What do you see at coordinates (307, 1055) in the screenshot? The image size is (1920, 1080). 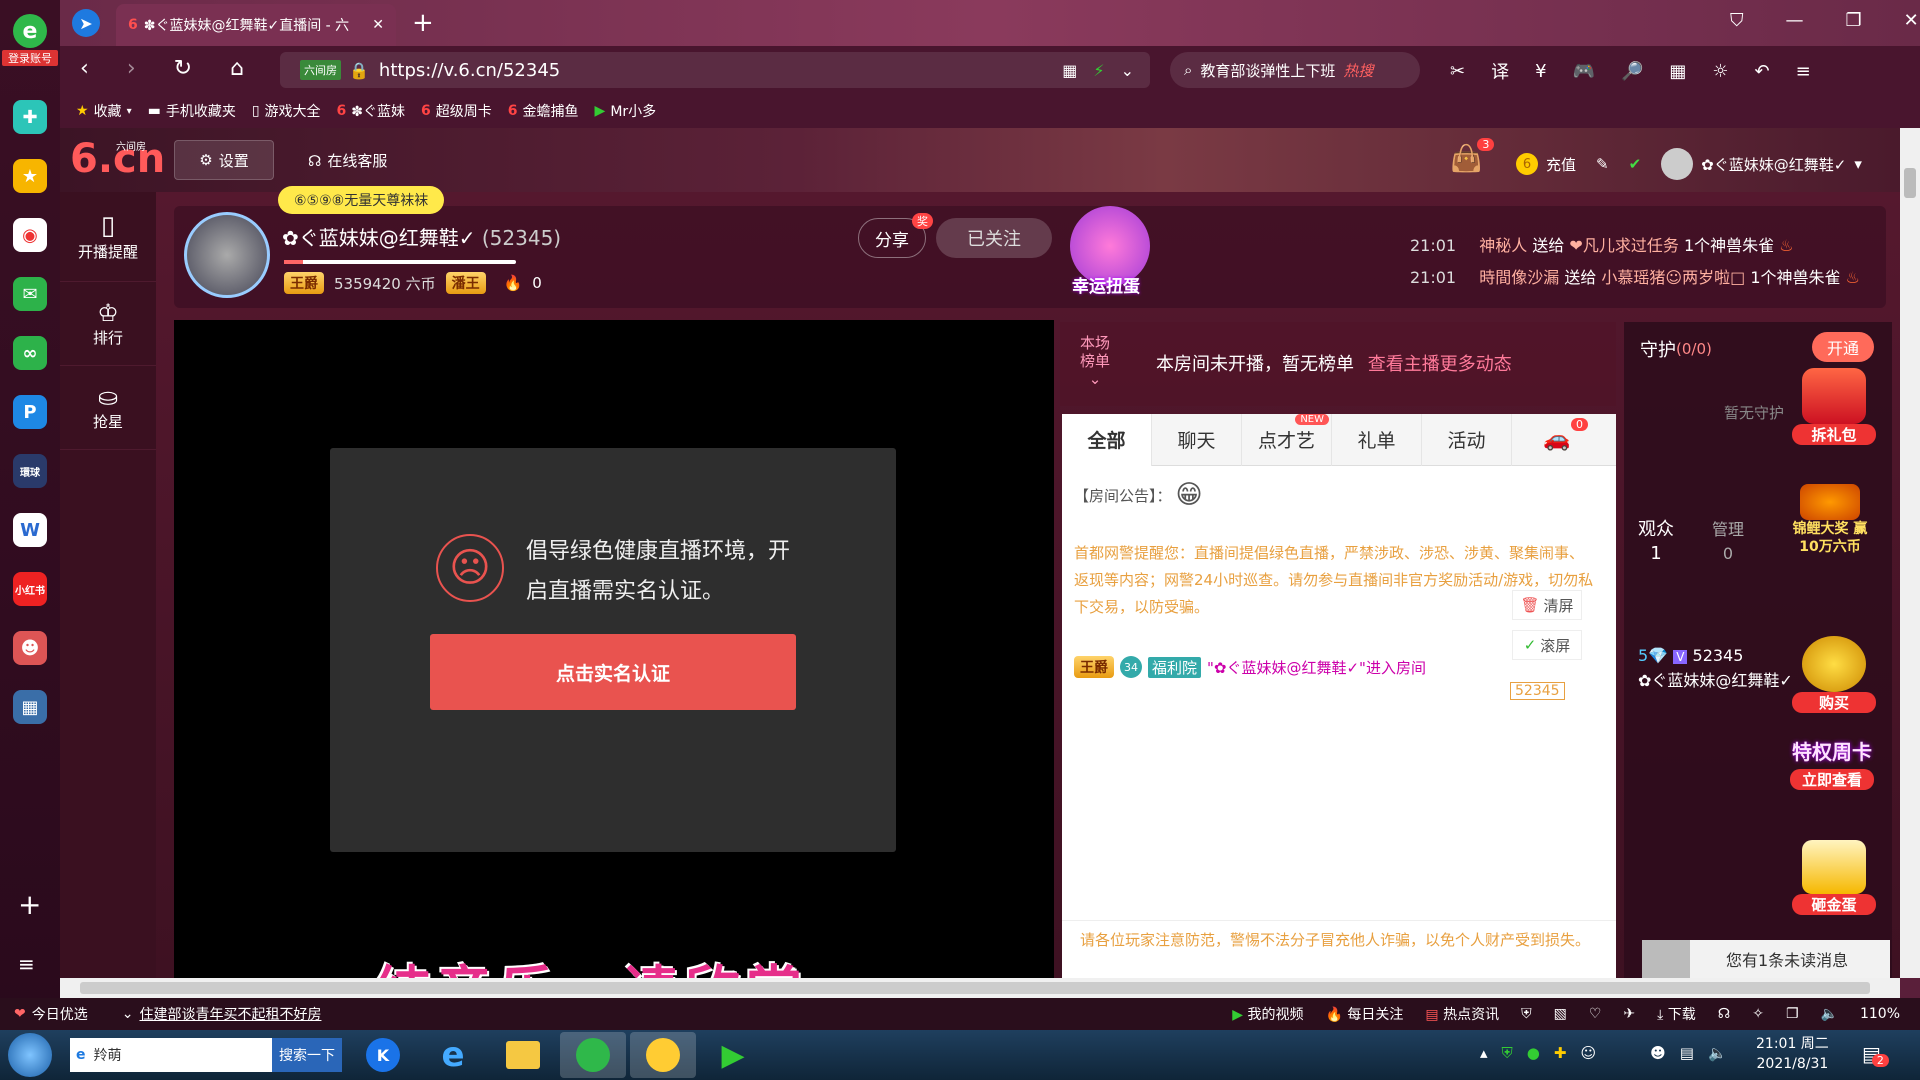 I see `taskbar-search-button: 搜索一下` at bounding box center [307, 1055].